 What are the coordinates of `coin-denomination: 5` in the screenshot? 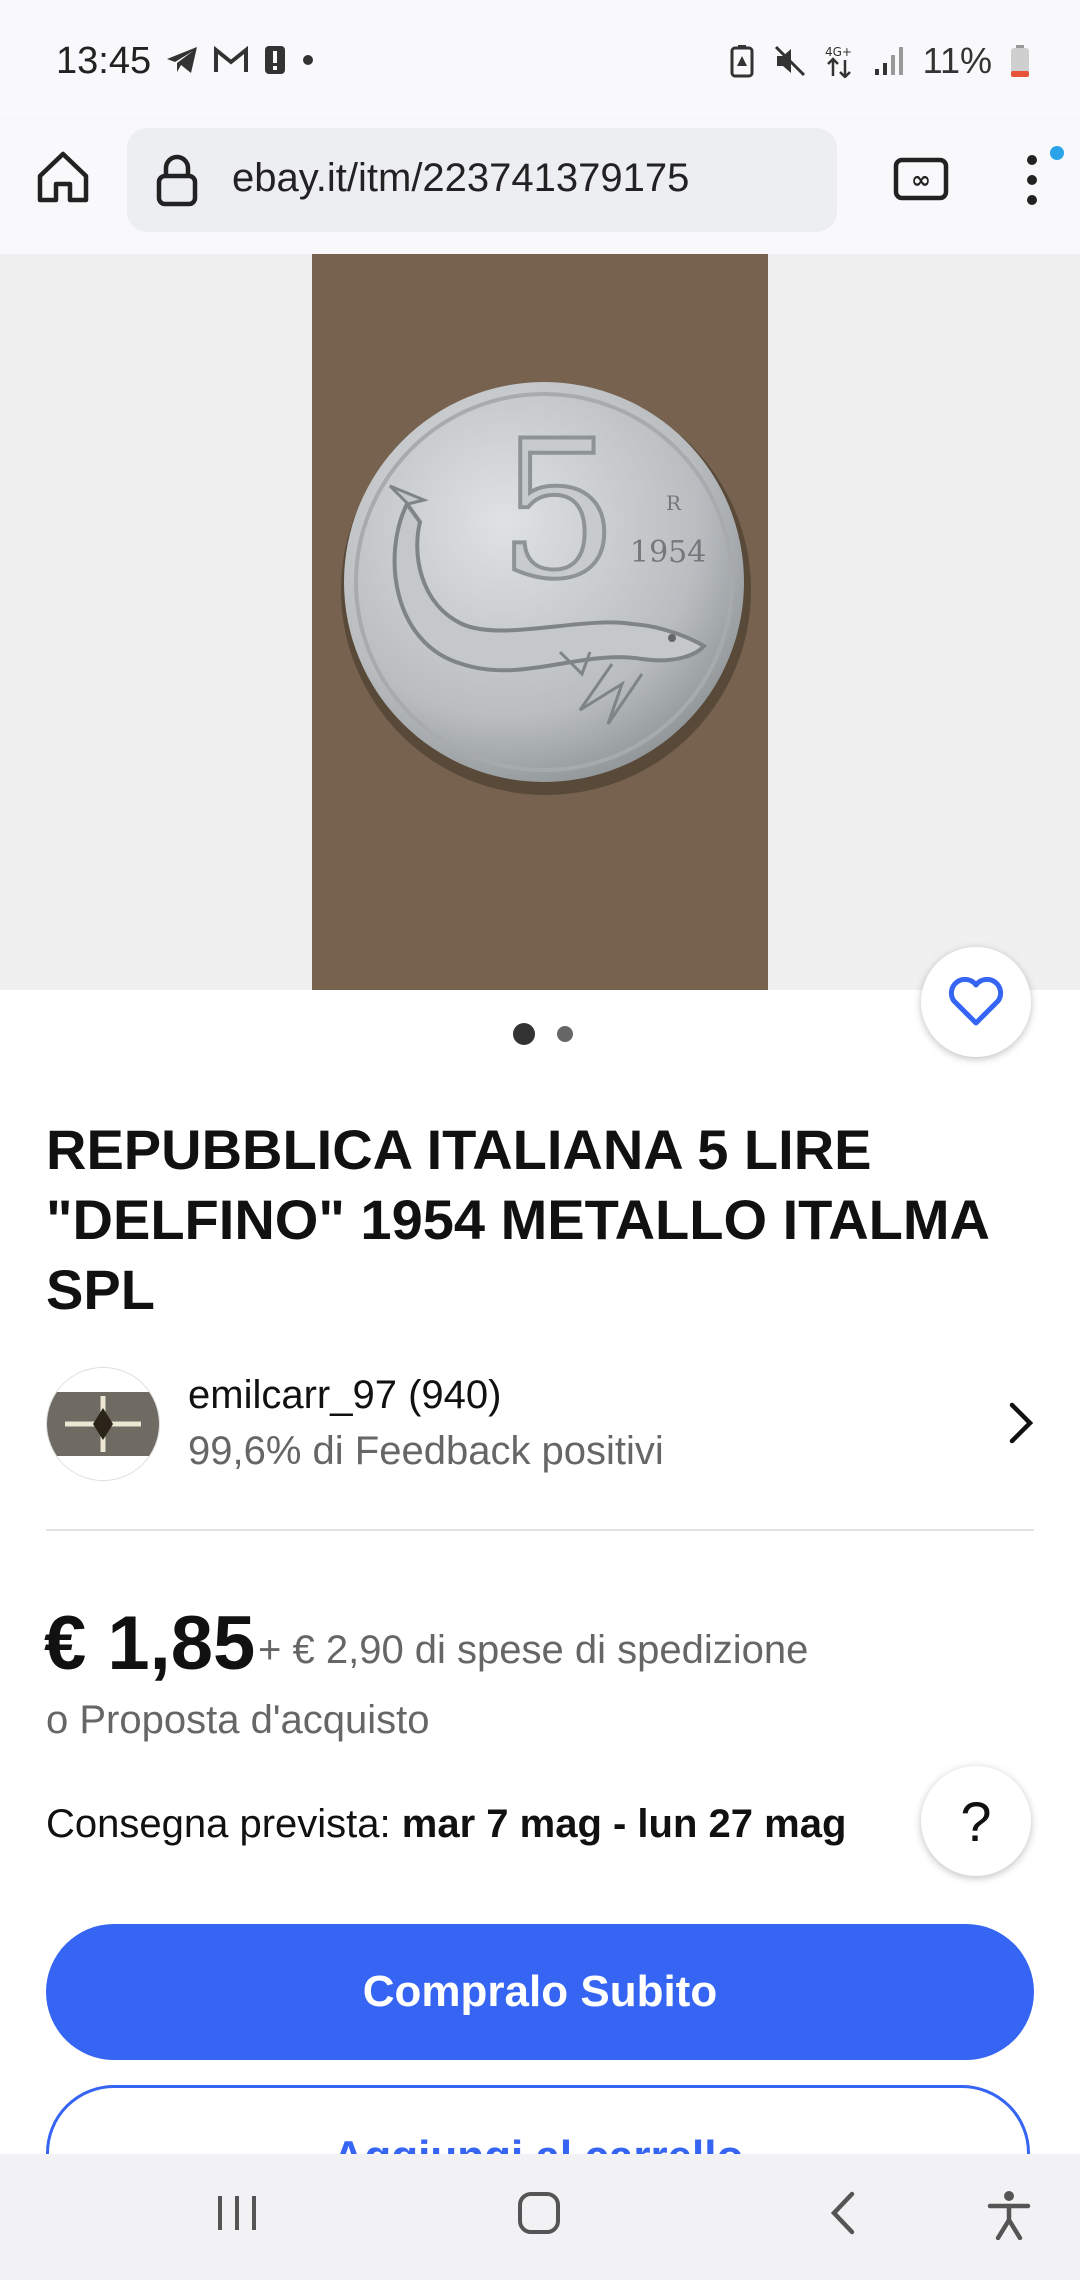 It's located at (558, 510).